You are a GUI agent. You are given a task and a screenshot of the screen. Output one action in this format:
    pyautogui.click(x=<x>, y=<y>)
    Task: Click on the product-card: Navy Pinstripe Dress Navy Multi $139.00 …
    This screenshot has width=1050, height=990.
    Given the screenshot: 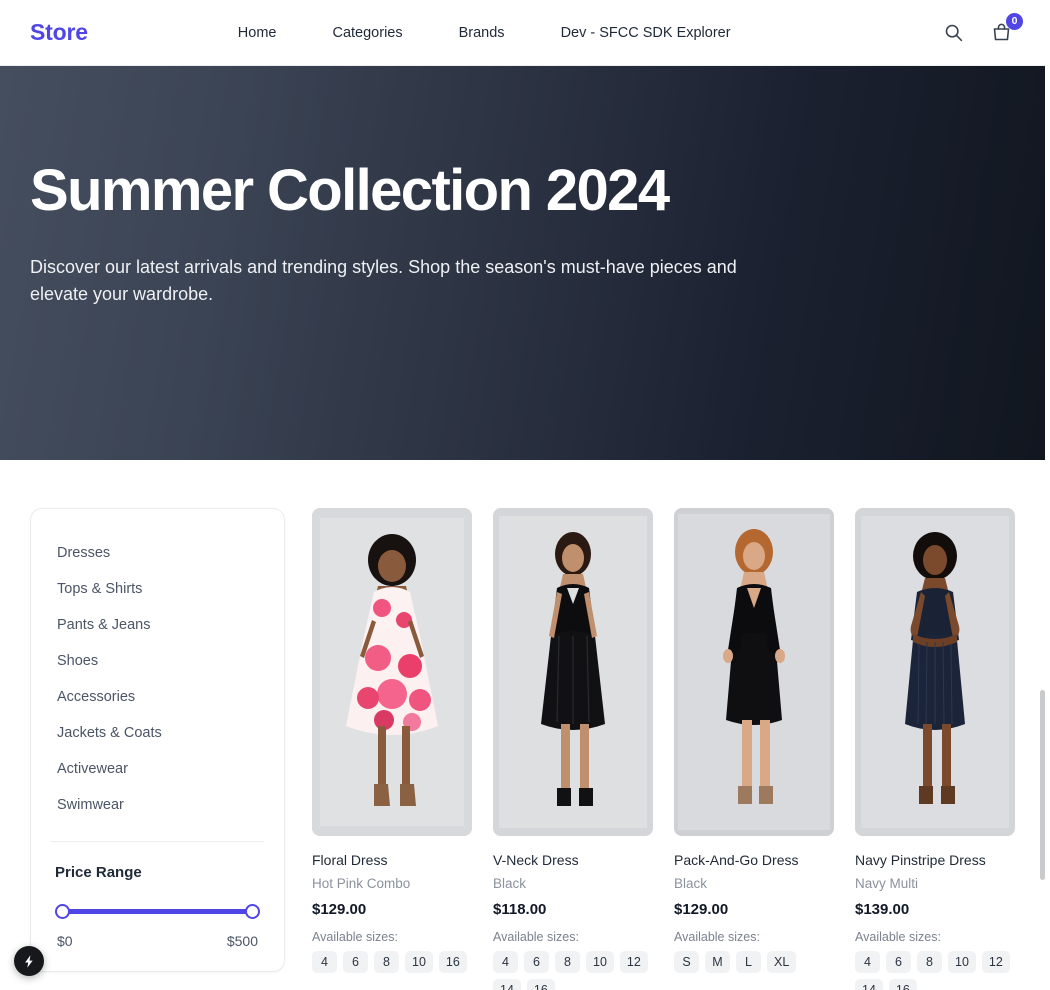 What is the action you would take?
    pyautogui.click(x=935, y=749)
    